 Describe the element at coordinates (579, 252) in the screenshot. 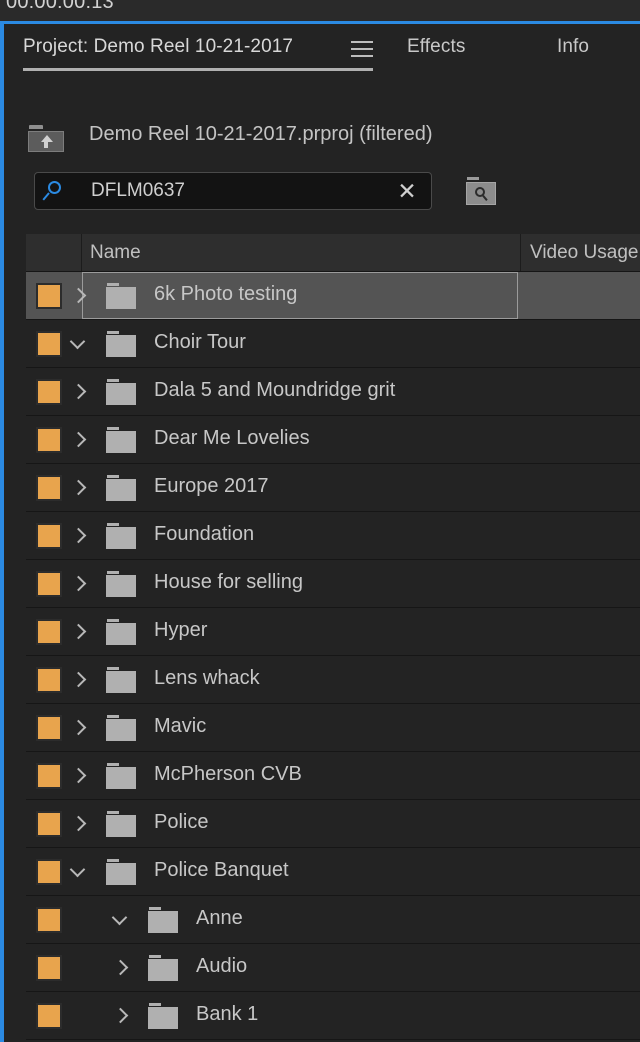

I see `column-header-video-usage: Video Usage` at that location.